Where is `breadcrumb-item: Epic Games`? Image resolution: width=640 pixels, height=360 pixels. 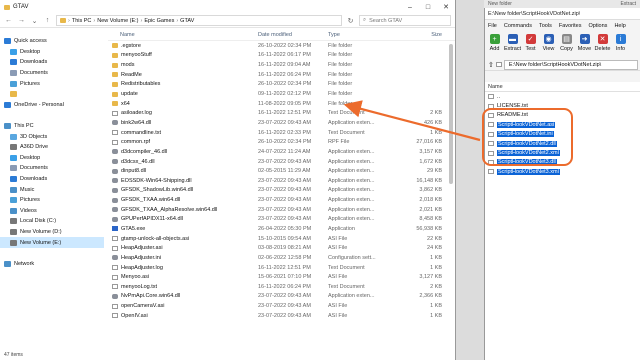 breadcrumb-item: Epic Games is located at coordinates (159, 21).